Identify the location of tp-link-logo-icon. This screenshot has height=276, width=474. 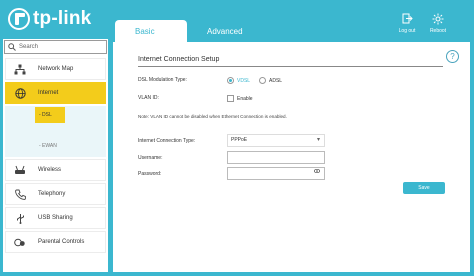
(19, 19).